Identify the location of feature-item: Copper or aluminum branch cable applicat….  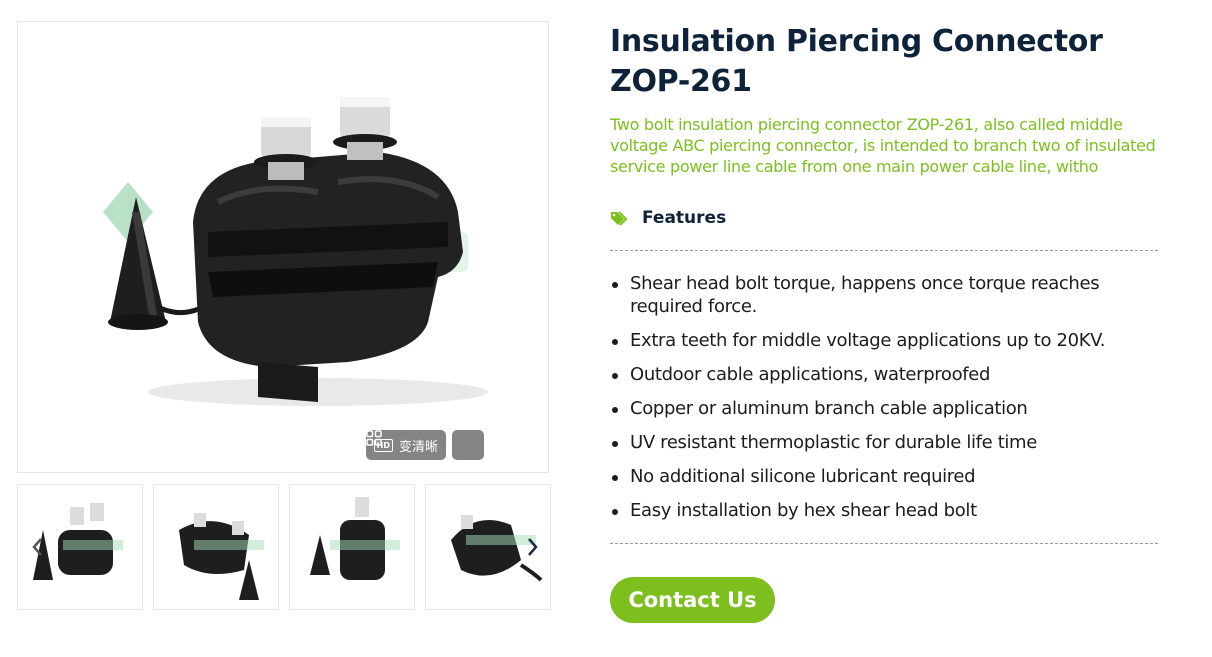
(884, 408).